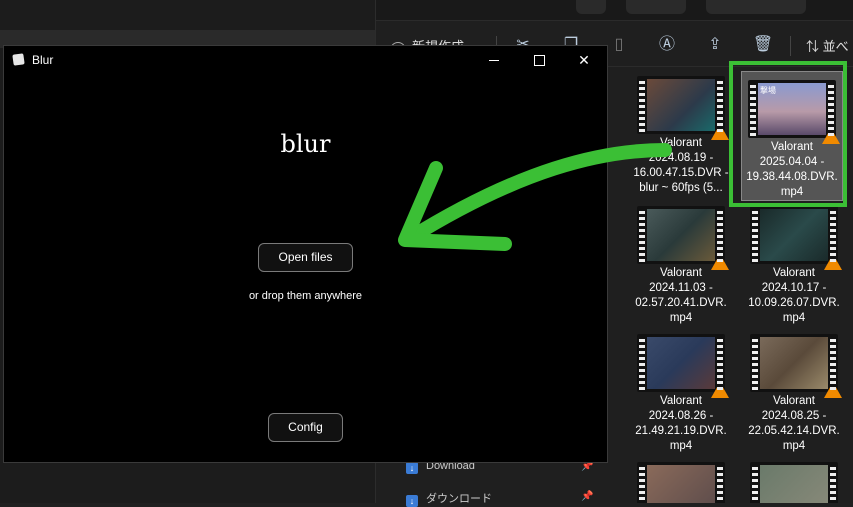  I want to click on minimize-button, so click(494, 60).